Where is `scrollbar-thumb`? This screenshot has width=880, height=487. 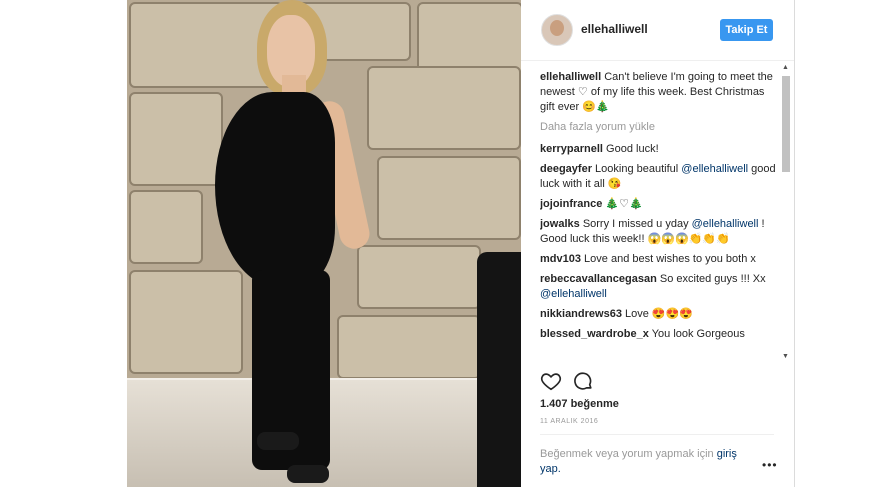 scrollbar-thumb is located at coordinates (786, 124).